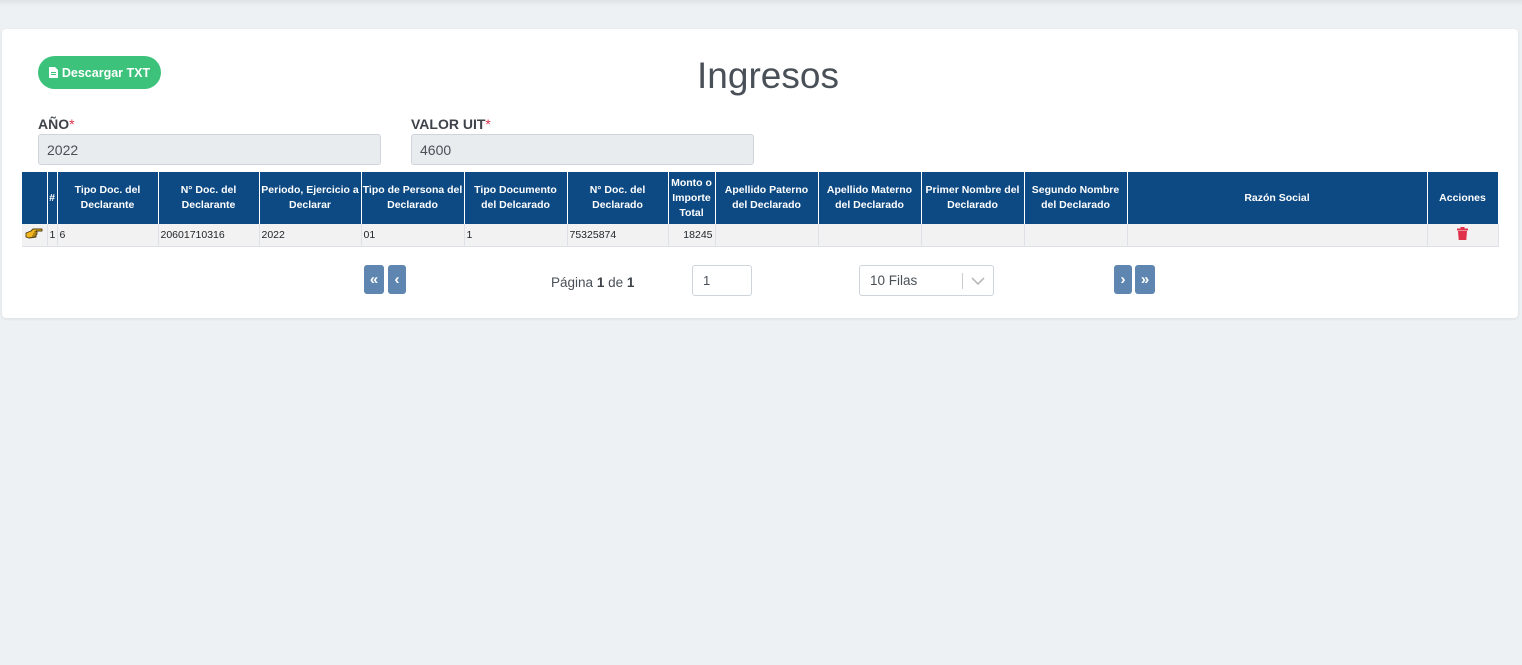 This screenshot has height=665, width=1522. Describe the element at coordinates (767, 235) in the screenshot. I see `cell-apellido-paterno` at that location.